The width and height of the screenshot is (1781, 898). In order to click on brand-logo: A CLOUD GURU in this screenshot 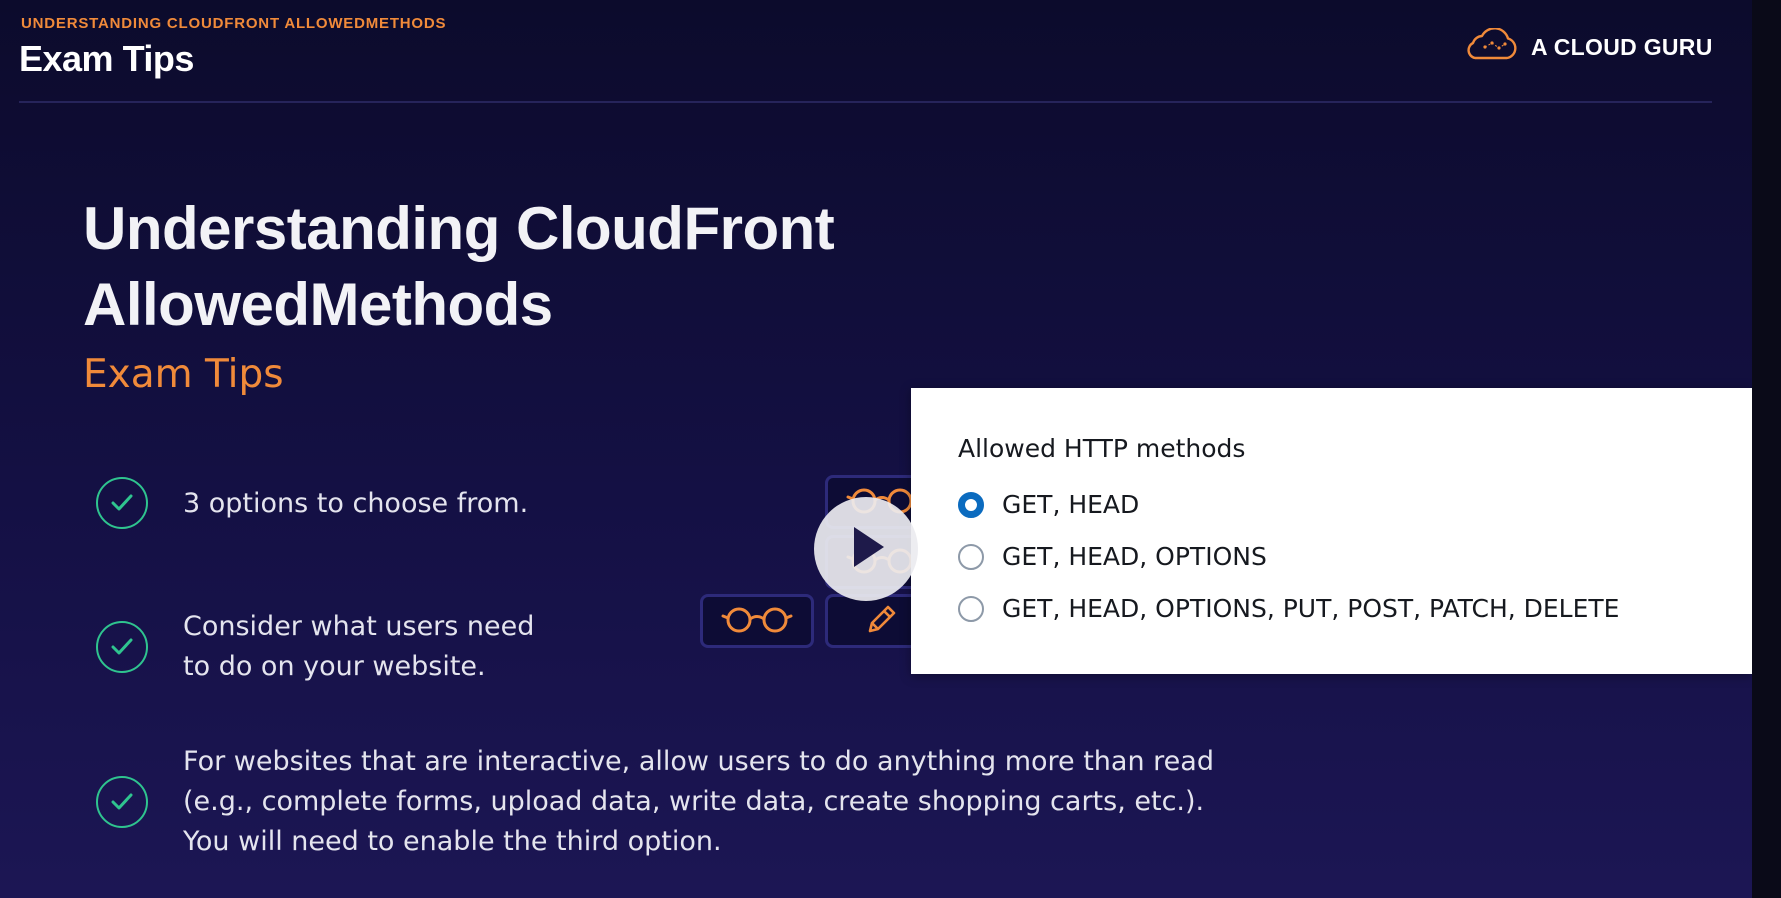, I will do `click(1587, 46)`.